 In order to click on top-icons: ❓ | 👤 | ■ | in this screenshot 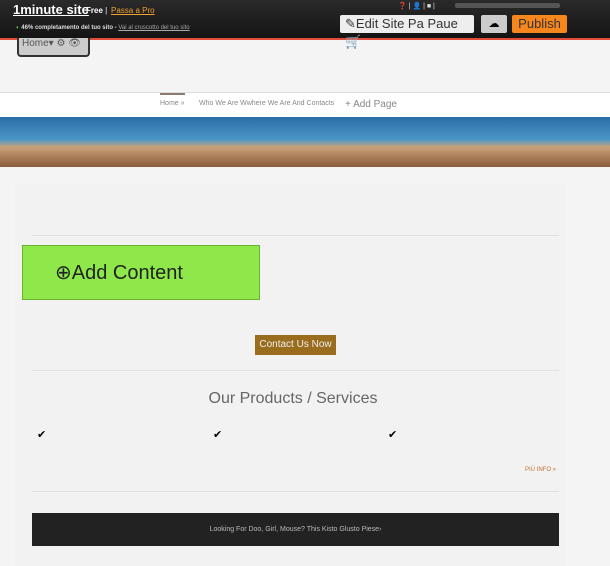, I will do `click(416, 6)`.